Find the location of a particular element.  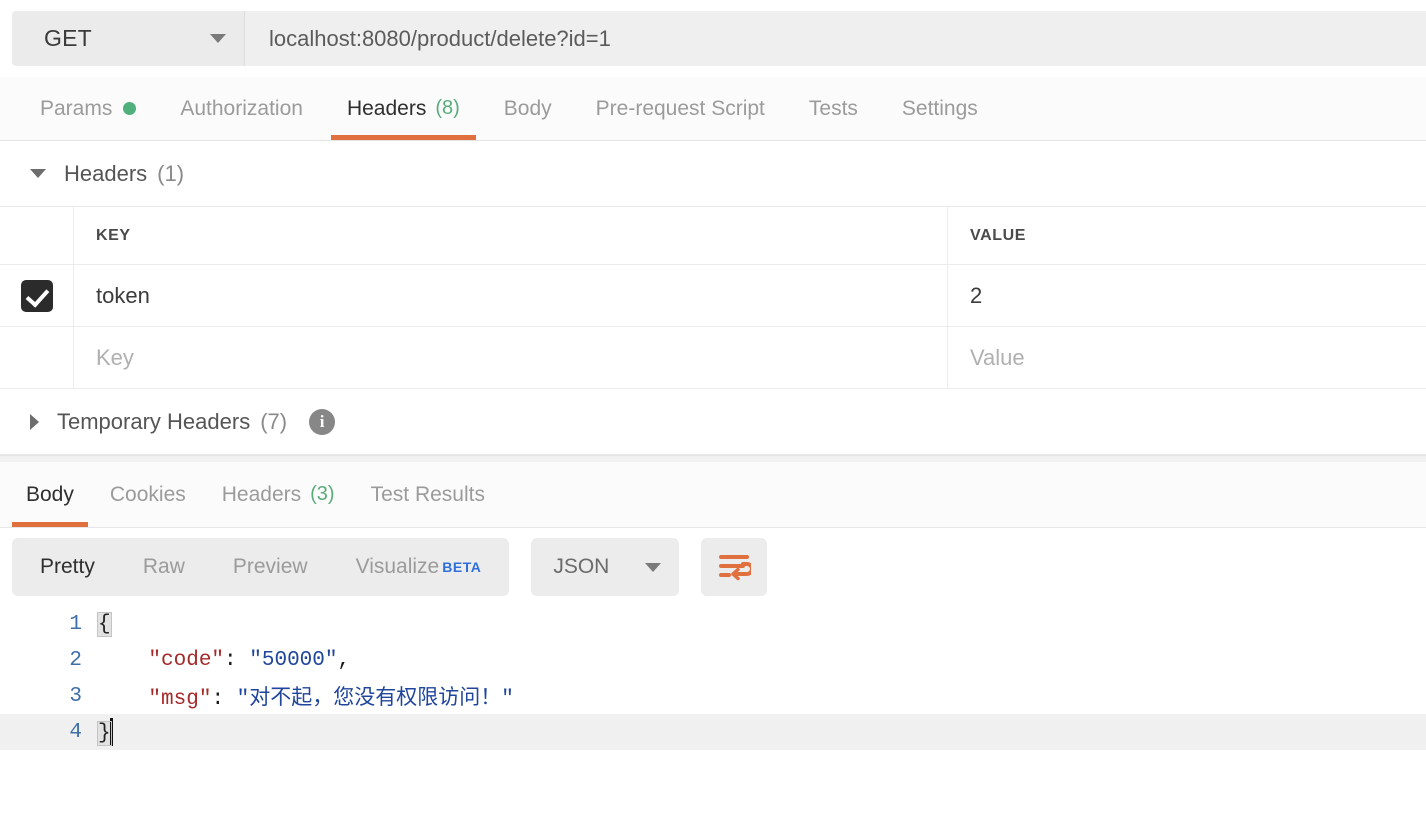

view-mode-visualize: Visualize BETA is located at coordinates (419, 567).